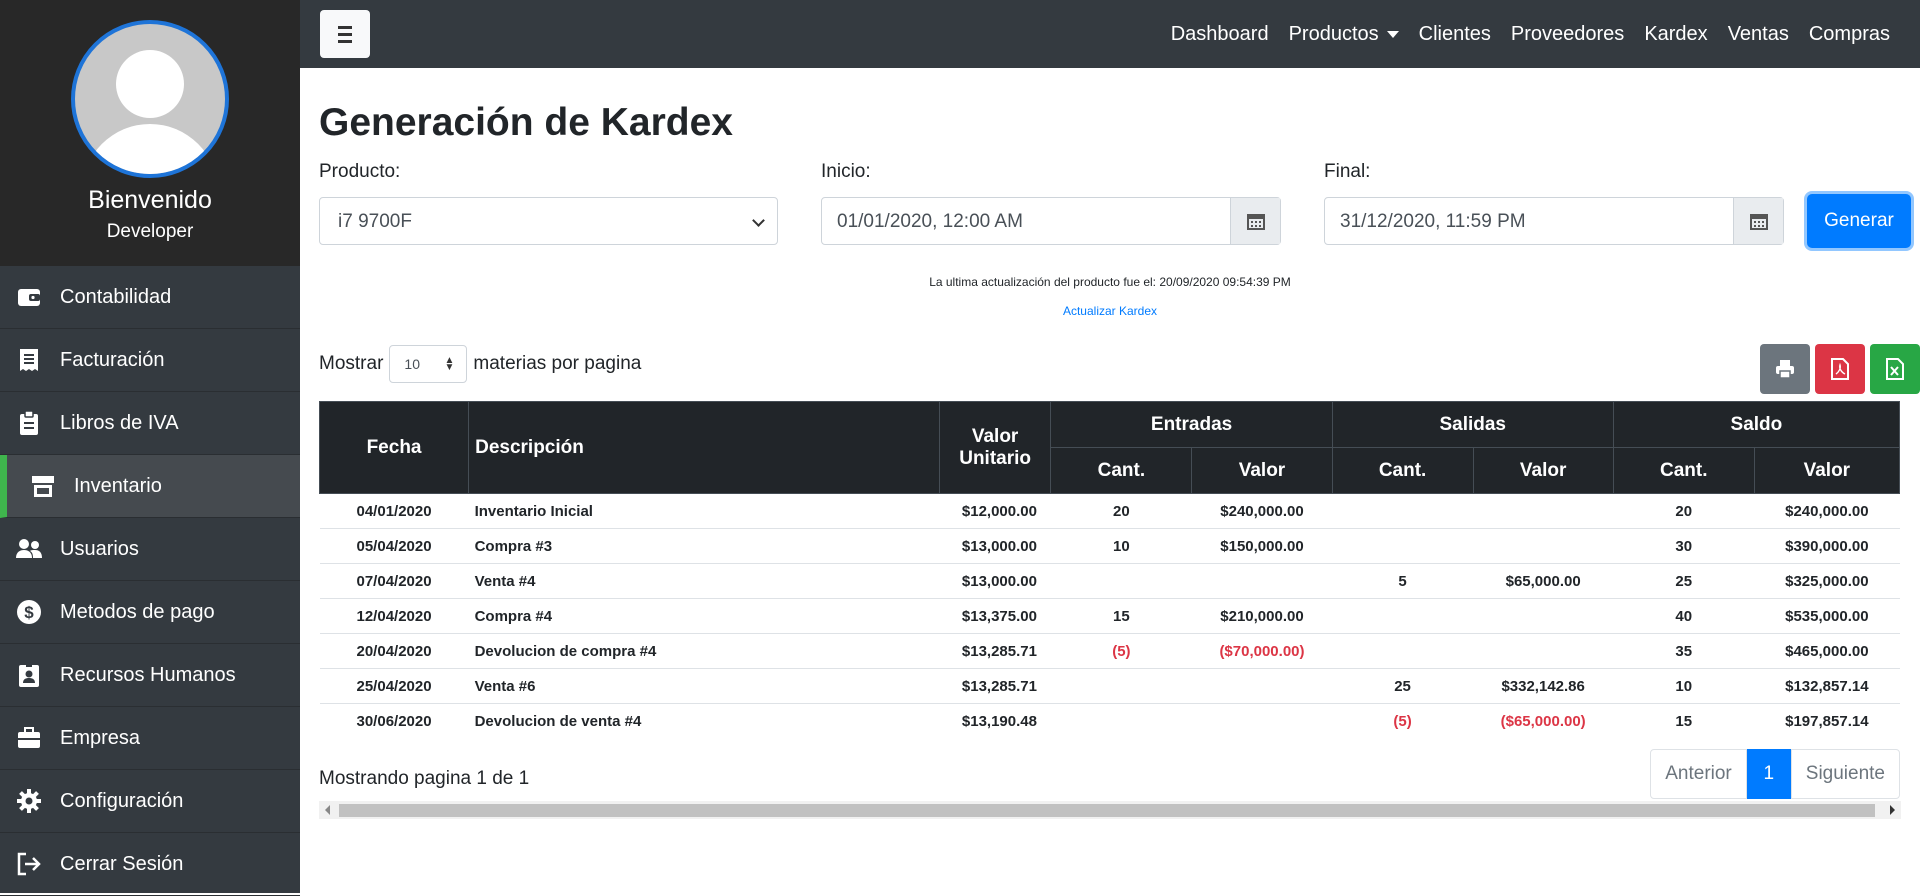  Describe the element at coordinates (1849, 34) in the screenshot. I see `nav-compras: Compras` at that location.